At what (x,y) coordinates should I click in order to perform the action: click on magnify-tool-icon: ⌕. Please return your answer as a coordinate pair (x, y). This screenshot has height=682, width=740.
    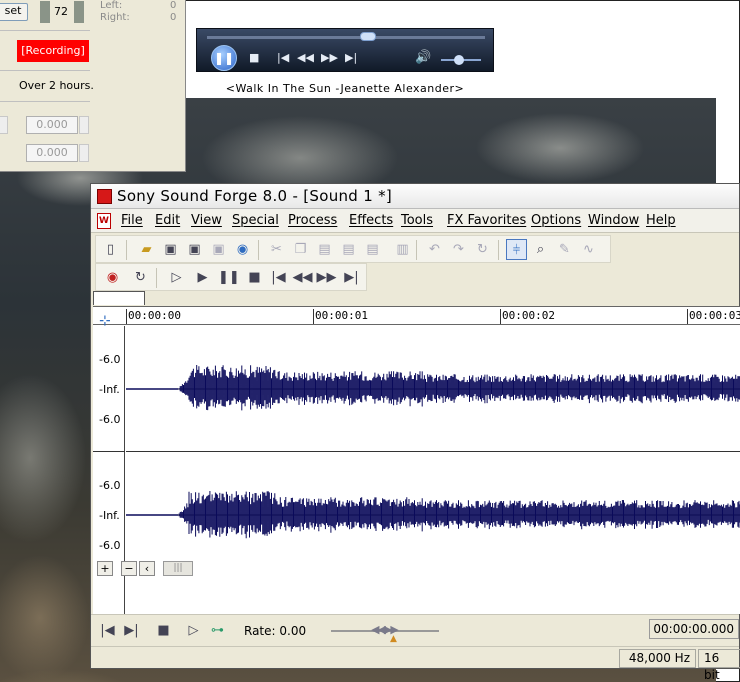
    Looking at the image, I should click on (540, 249).